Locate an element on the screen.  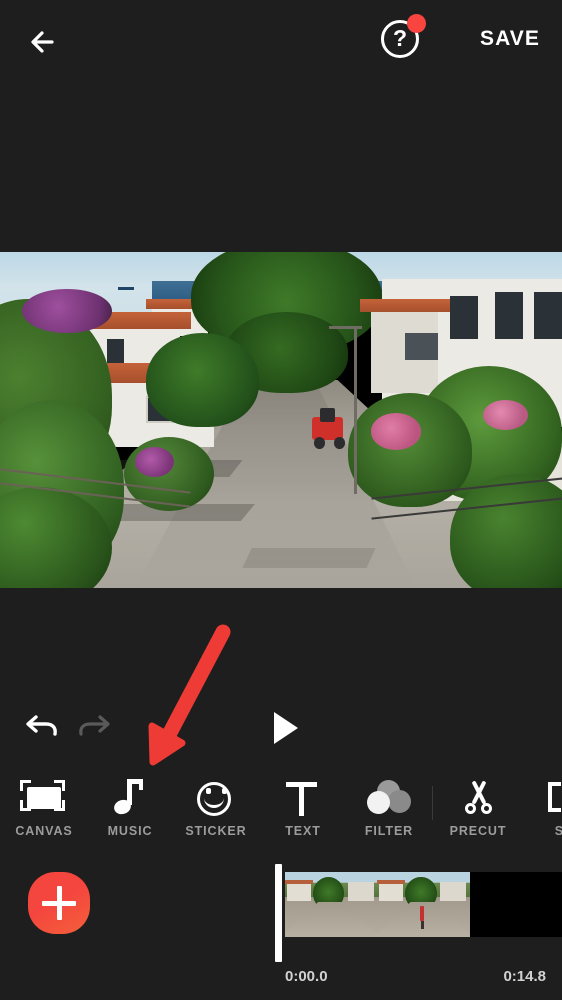
play-button is located at coordinates (286, 728).